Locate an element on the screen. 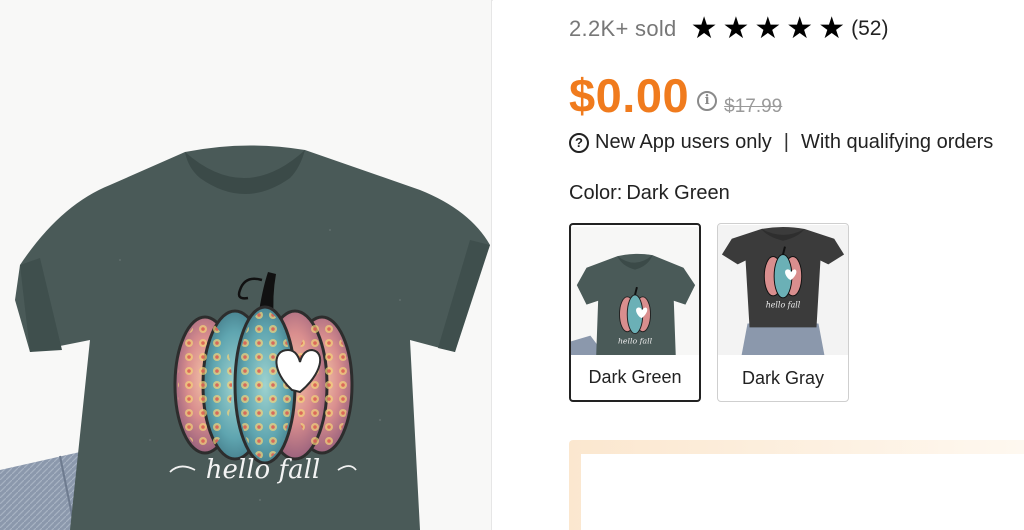 The image size is (1024, 530). color-selector-label: Color: Dark Green is located at coordinates (649, 193).